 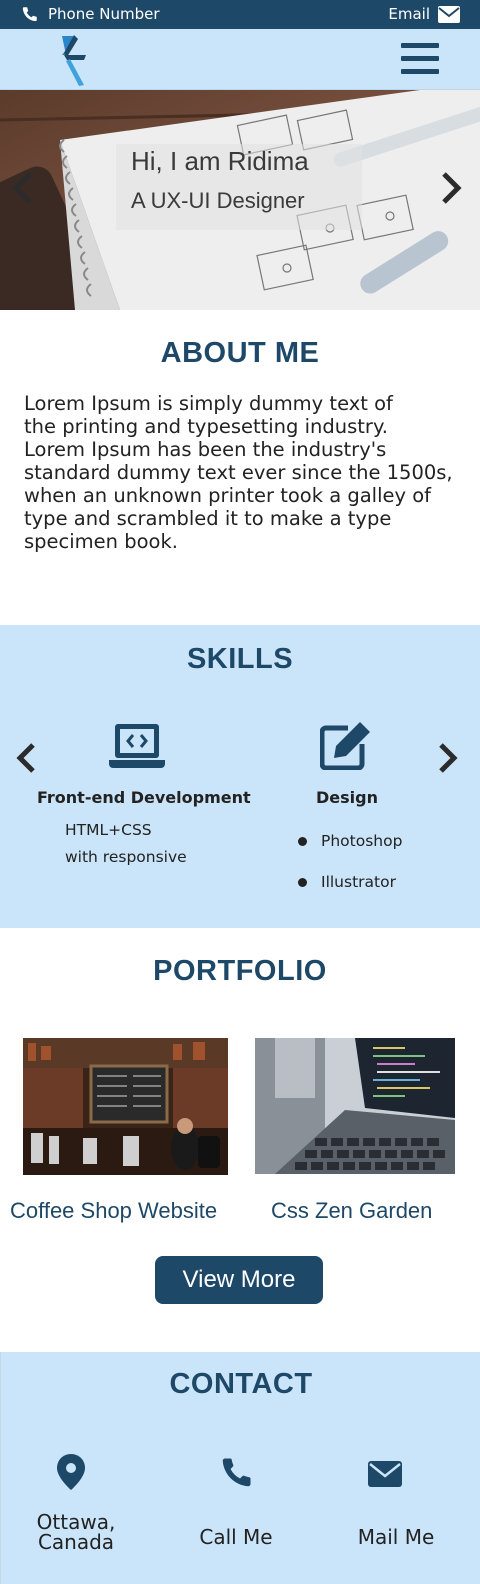 What do you see at coordinates (351, 1211) in the screenshot?
I see `portfolio-caption-link: Css Zen Garden` at bounding box center [351, 1211].